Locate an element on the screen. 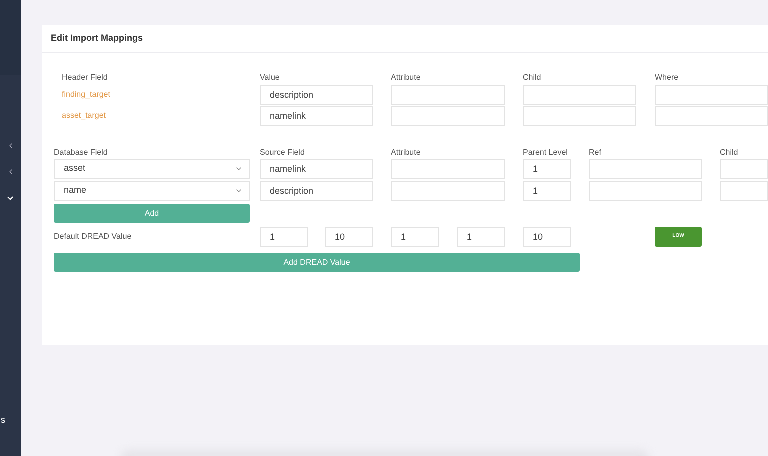 The height and width of the screenshot is (456, 768). column-label: Value is located at coordinates (270, 78).